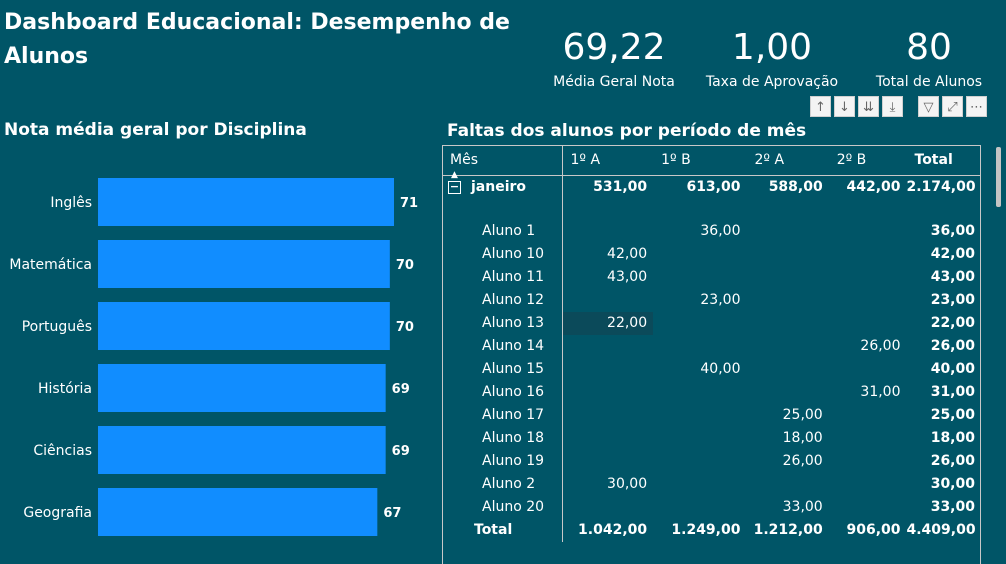  I want to click on table-row: Aluno 16 31,00 31,00, so click(711, 392).